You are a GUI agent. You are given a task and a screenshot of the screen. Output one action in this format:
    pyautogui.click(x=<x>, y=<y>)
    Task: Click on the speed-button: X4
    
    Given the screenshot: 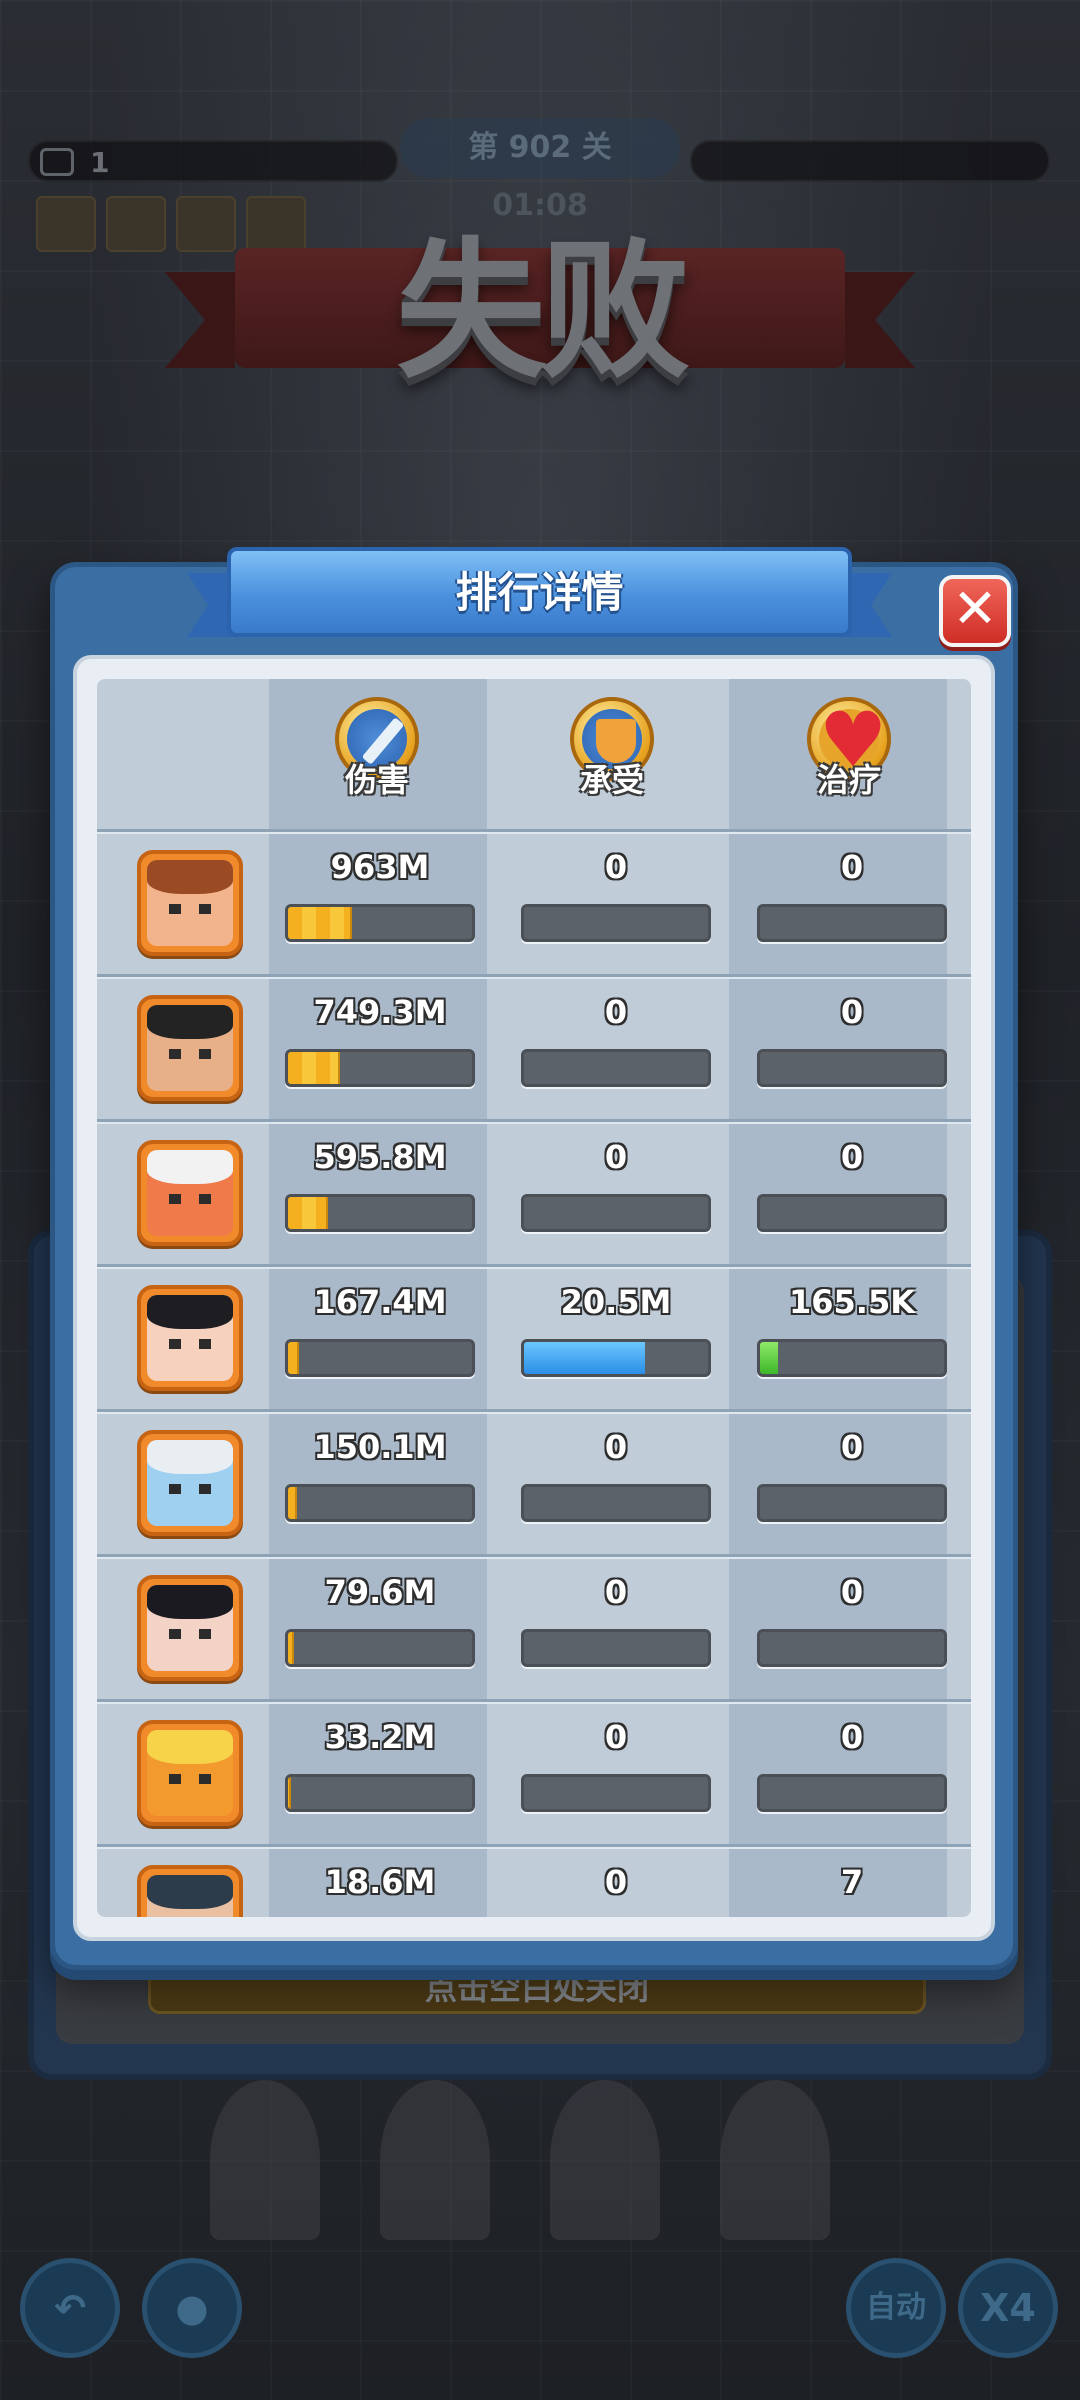 What is the action you would take?
    pyautogui.click(x=1008, y=2308)
    